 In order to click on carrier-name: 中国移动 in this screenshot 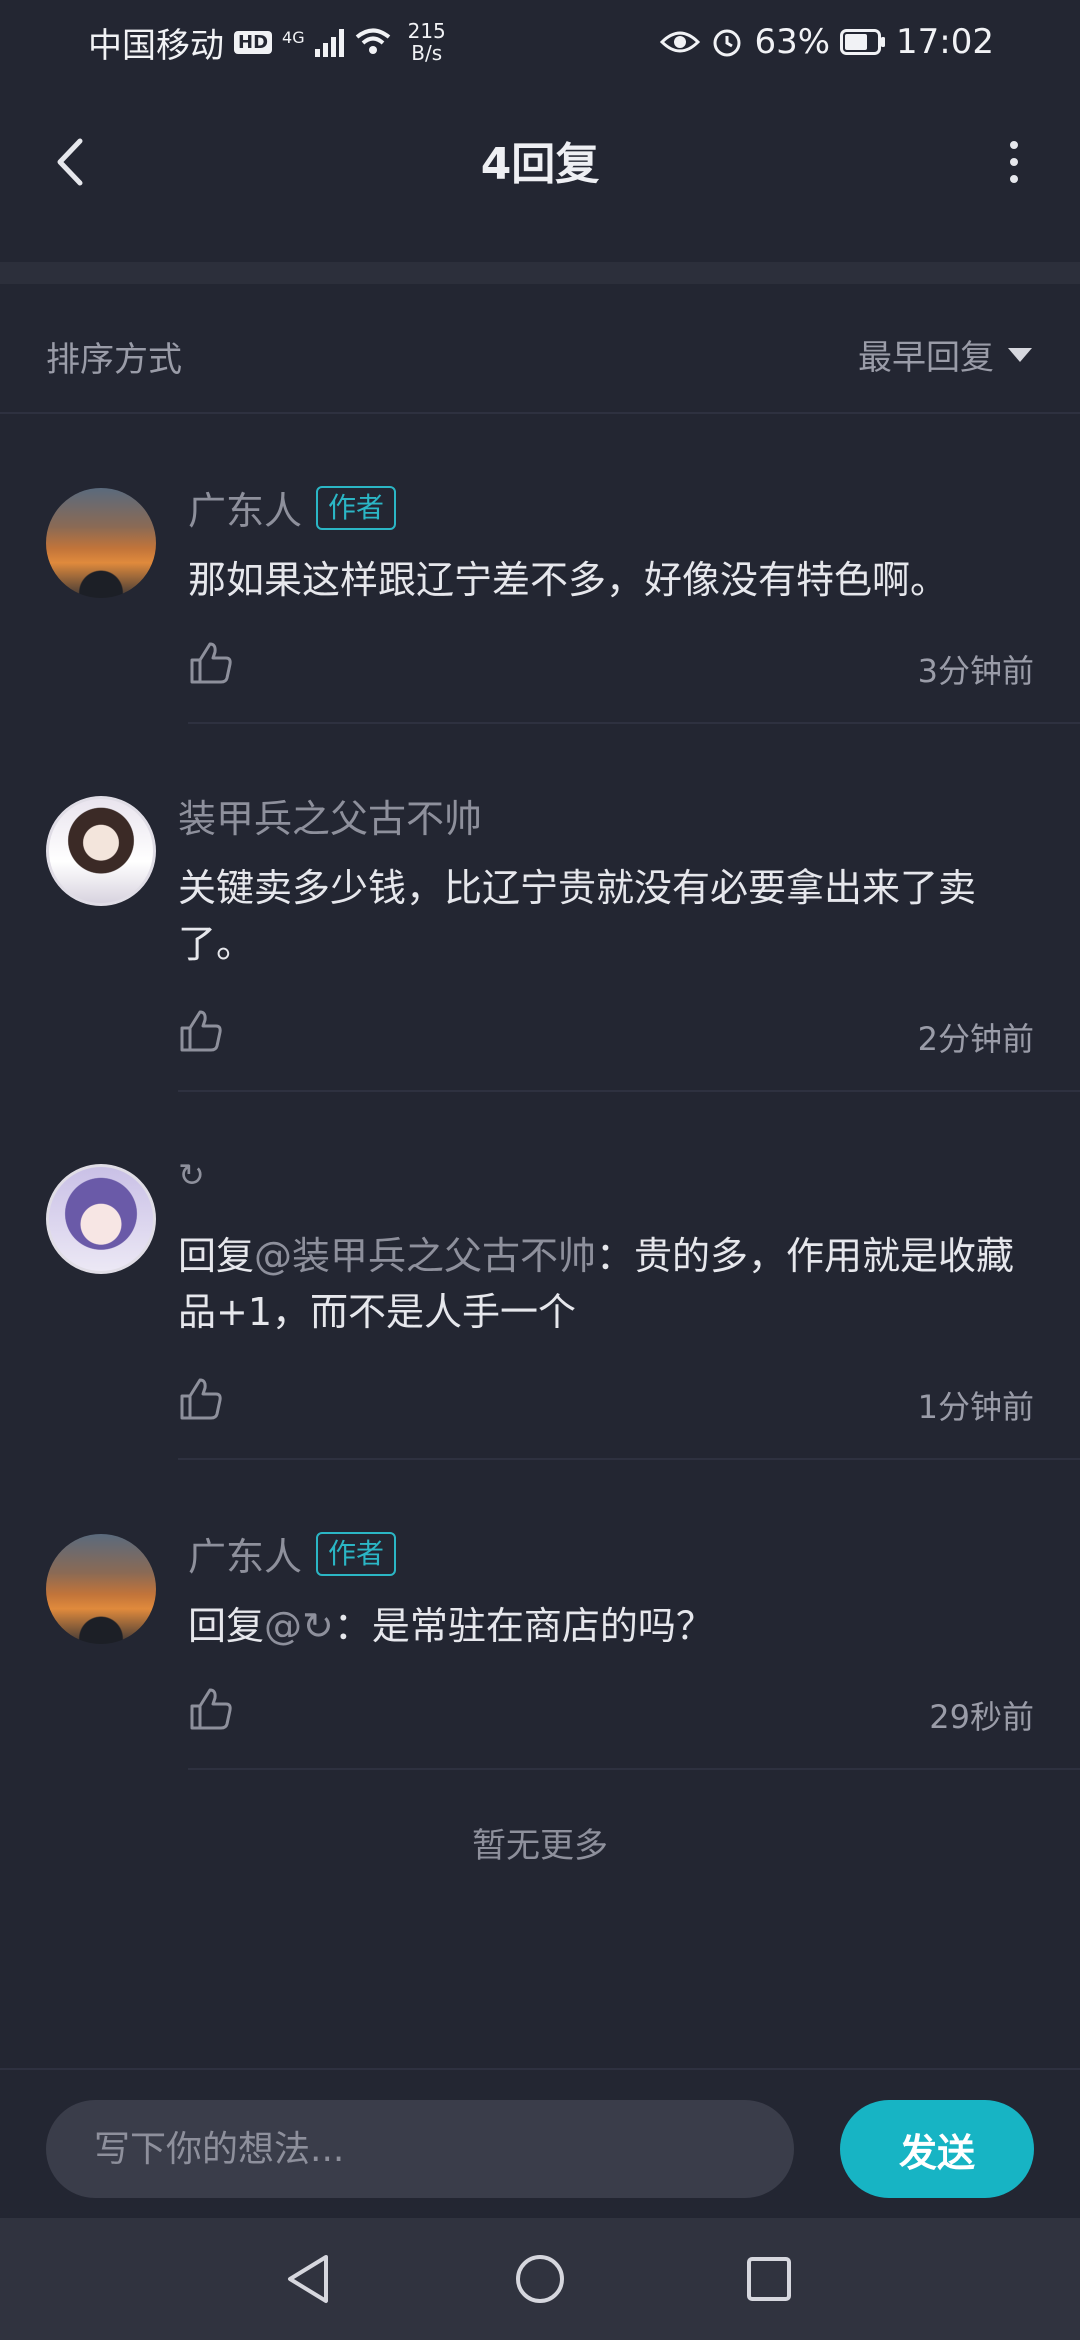, I will do `click(156, 45)`.